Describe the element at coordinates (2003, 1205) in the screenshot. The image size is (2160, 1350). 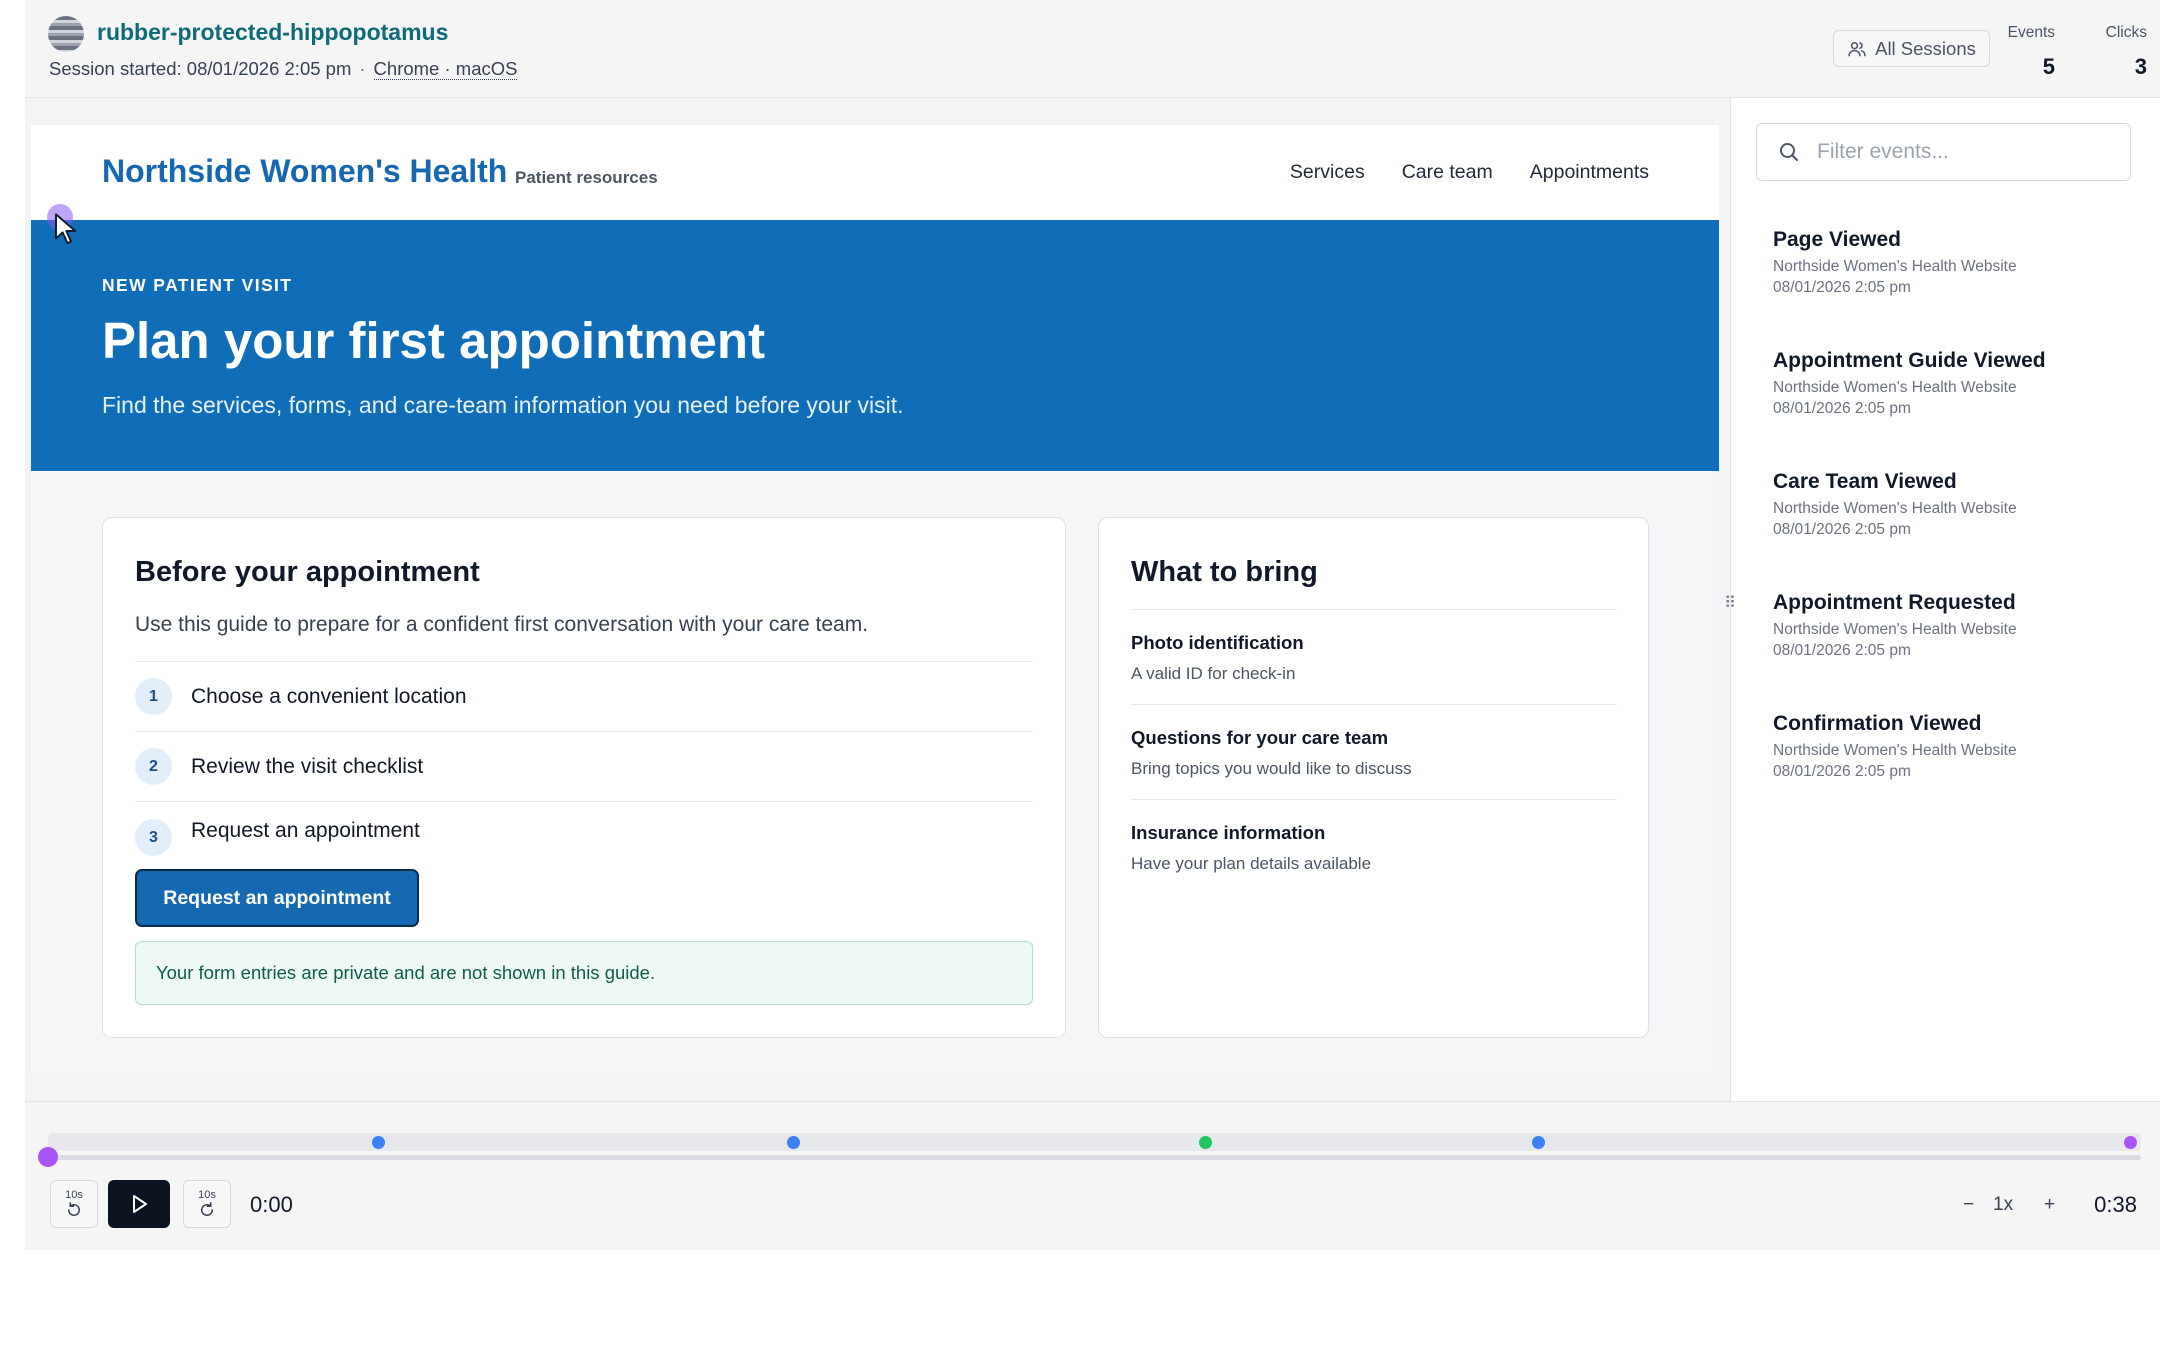
I see `playback-speed: 1x` at that location.